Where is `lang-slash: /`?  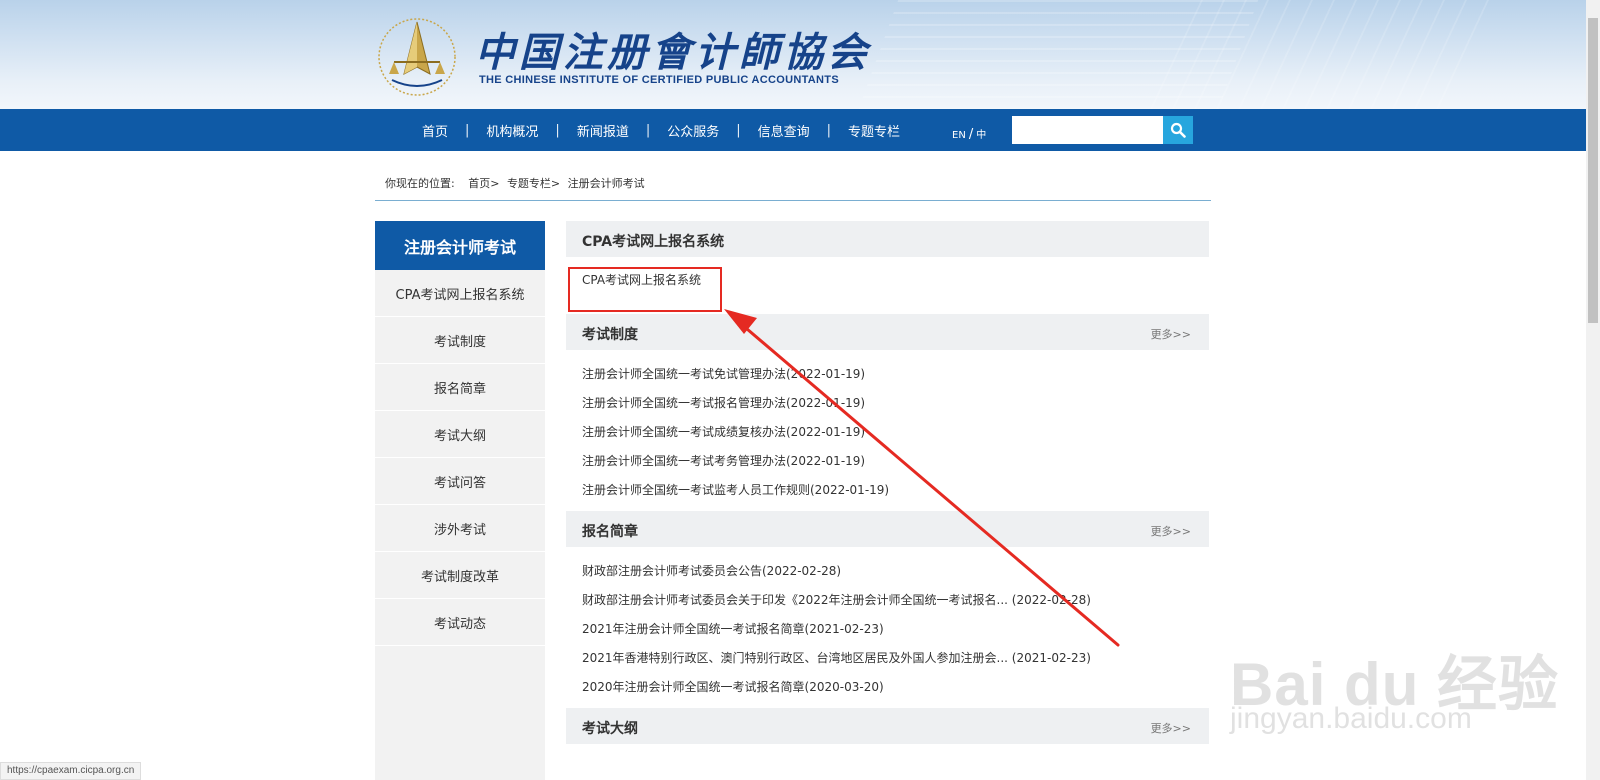
lang-slash: / is located at coordinates (971, 134).